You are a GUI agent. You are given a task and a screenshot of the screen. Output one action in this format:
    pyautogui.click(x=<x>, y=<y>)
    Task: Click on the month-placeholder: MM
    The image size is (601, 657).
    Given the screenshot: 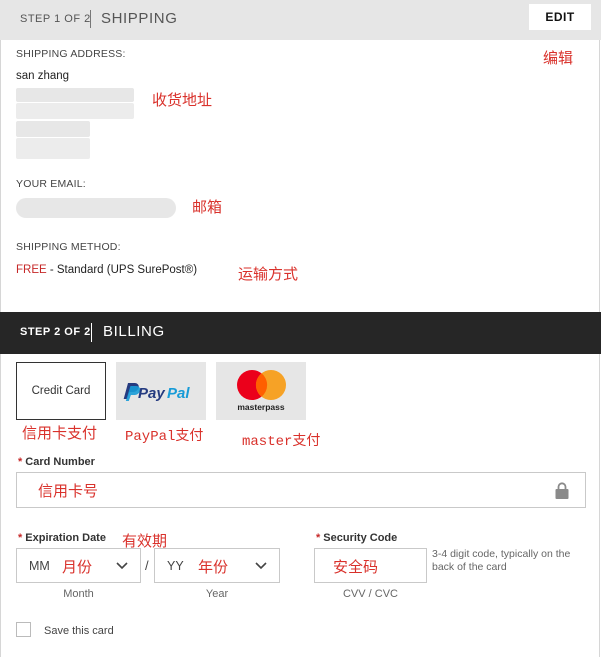 What is the action you would take?
    pyautogui.click(x=39, y=566)
    